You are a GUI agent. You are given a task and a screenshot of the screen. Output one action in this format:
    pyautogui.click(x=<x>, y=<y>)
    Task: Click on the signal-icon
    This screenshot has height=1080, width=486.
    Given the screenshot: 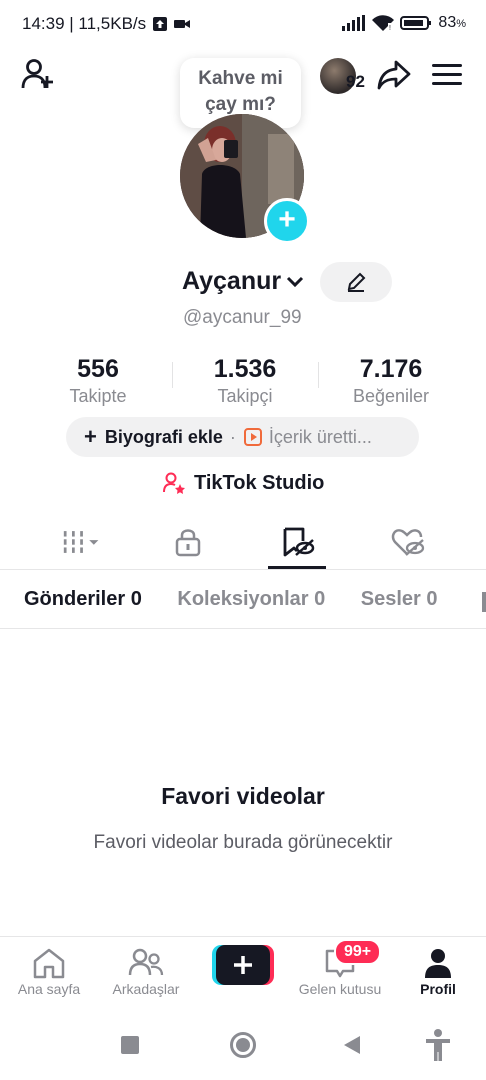 What is the action you would take?
    pyautogui.click(x=354, y=23)
    